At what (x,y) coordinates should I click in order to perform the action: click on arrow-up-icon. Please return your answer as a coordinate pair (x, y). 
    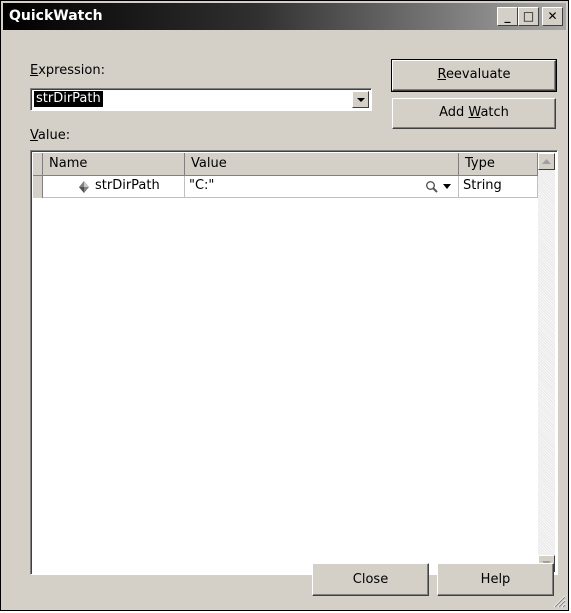
    Looking at the image, I should click on (546, 161).